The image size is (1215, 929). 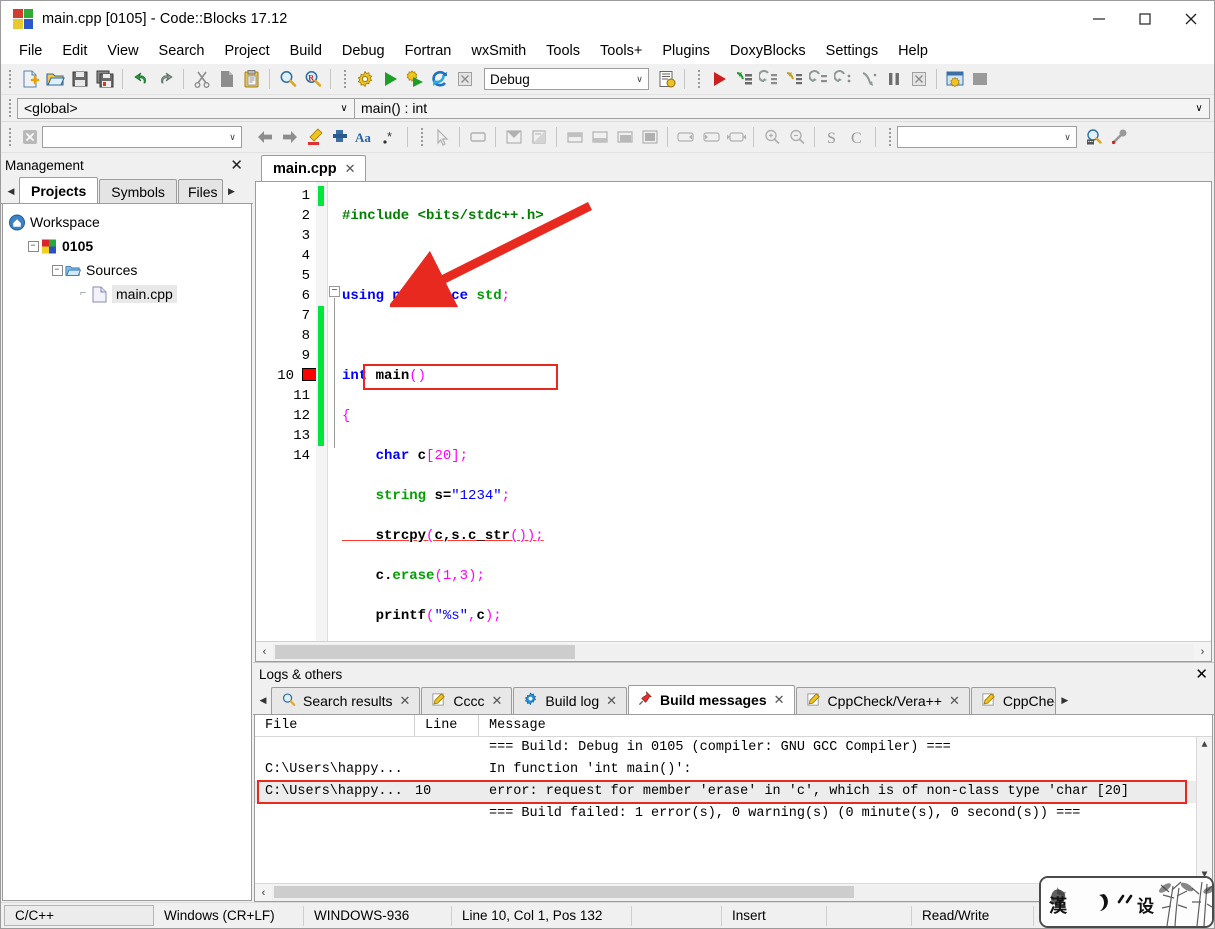 What do you see at coordinates (30, 51) in the screenshot?
I see `menu-file: File` at bounding box center [30, 51].